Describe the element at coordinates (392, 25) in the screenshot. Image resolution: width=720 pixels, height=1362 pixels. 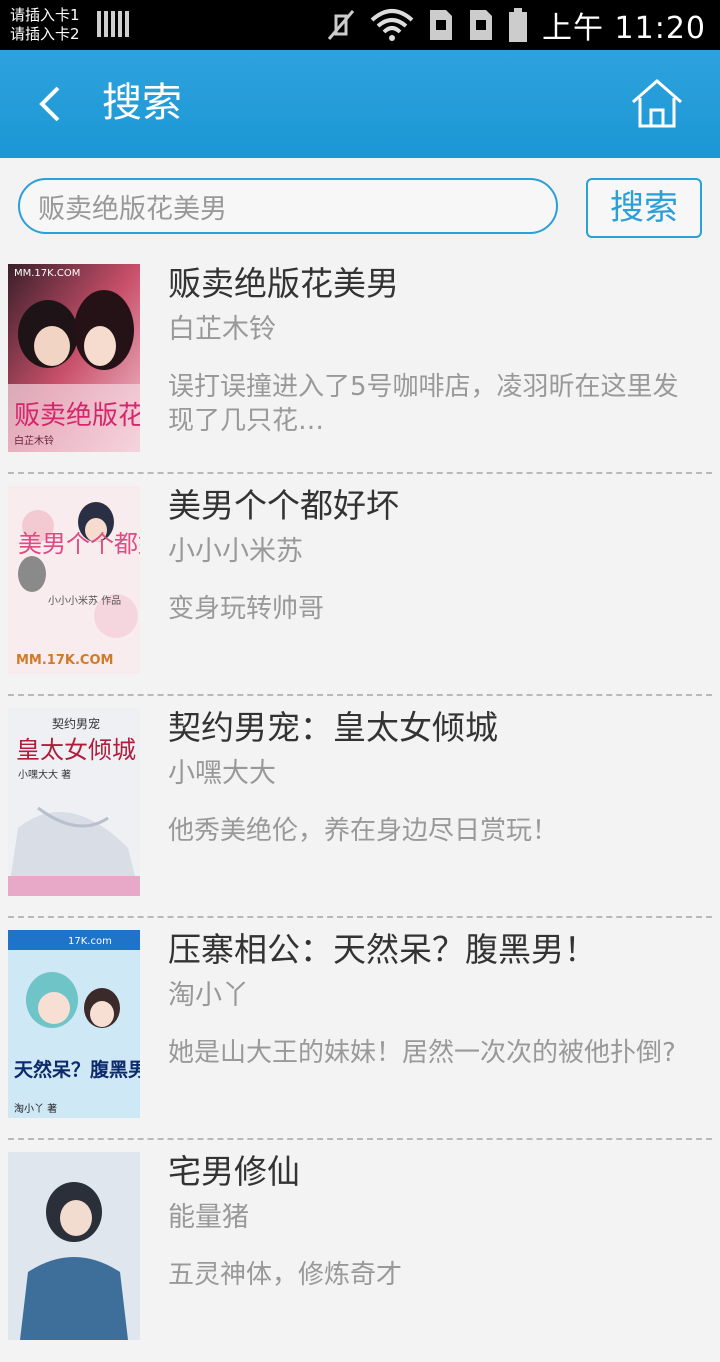
I see `wifi-icon` at that location.